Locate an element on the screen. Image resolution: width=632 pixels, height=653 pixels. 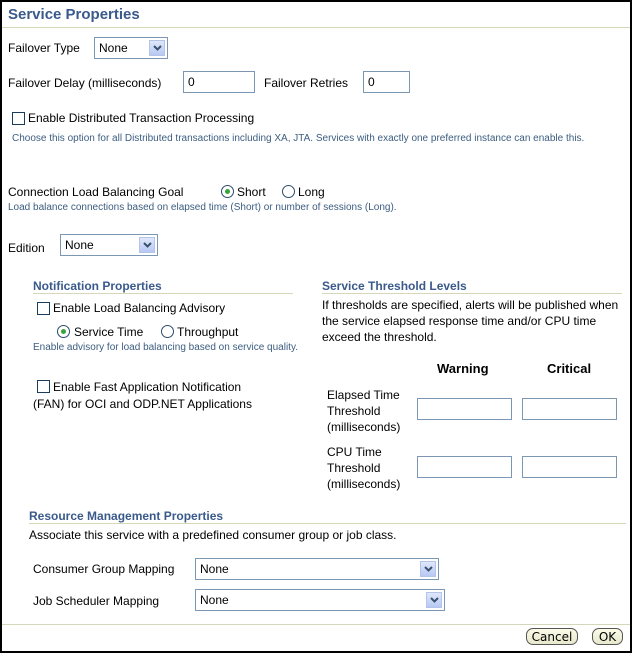
failover-type-value: None is located at coordinates (113, 48).